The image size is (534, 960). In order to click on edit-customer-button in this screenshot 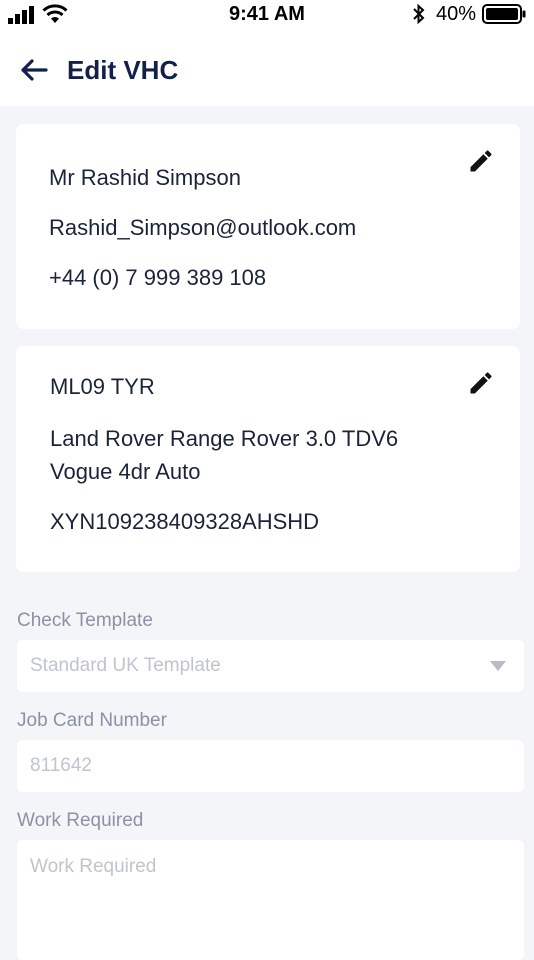, I will do `click(481, 161)`.